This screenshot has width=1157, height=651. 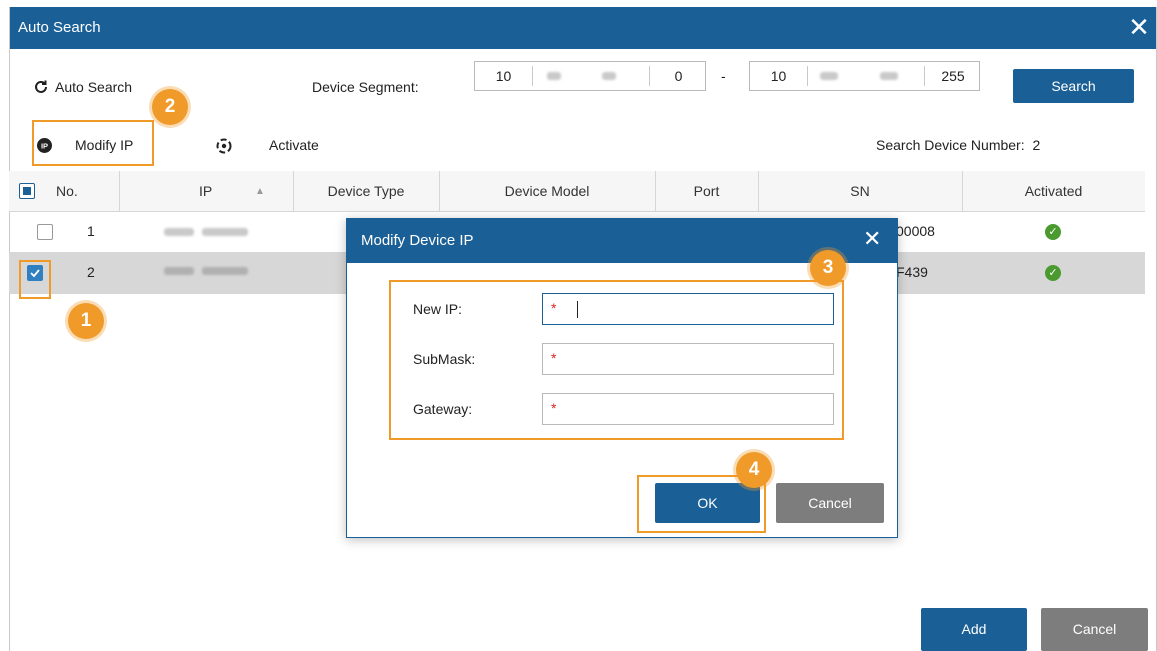 I want to click on row-checkbox, so click(x=45, y=232).